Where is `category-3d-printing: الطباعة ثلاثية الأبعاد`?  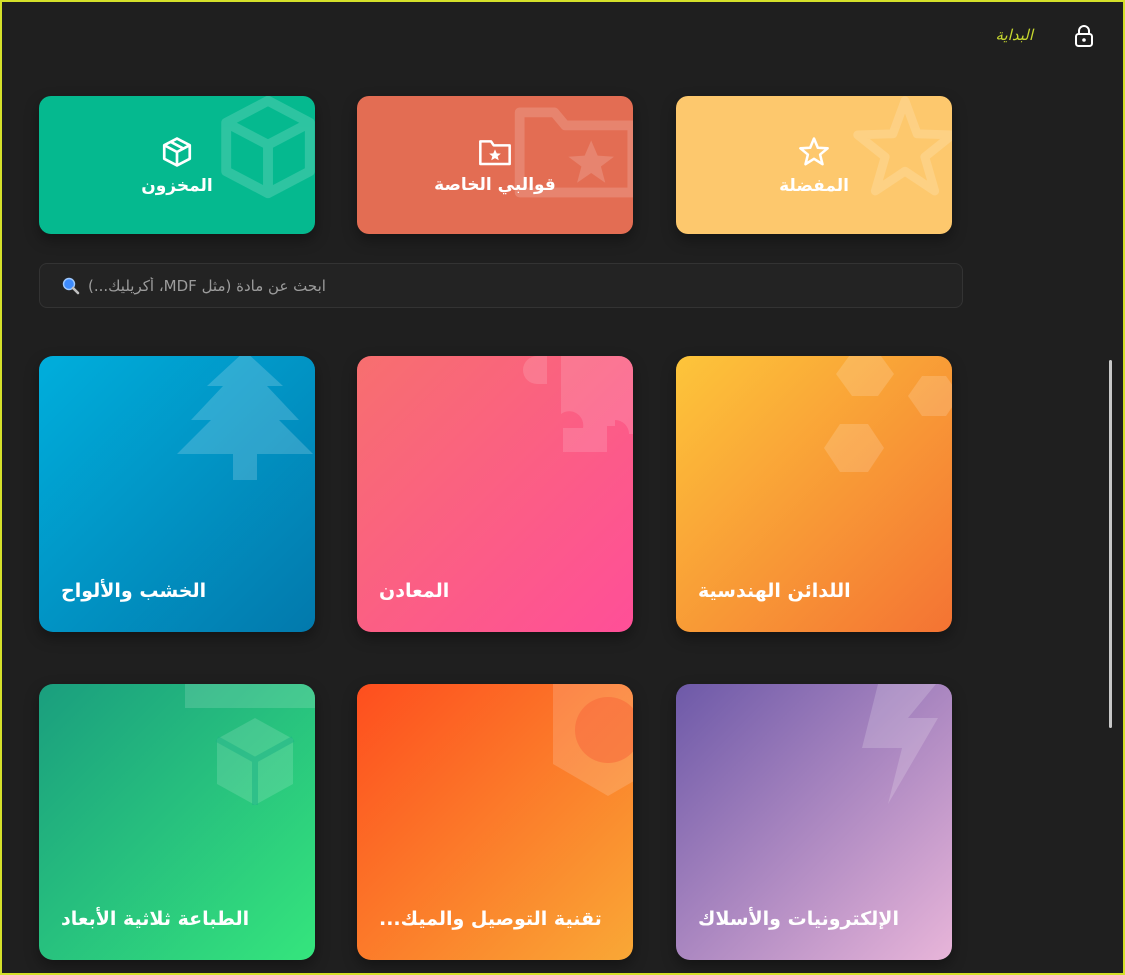
category-3d-printing: الطباعة ثلاثية الأبعاد is located at coordinates (177, 822).